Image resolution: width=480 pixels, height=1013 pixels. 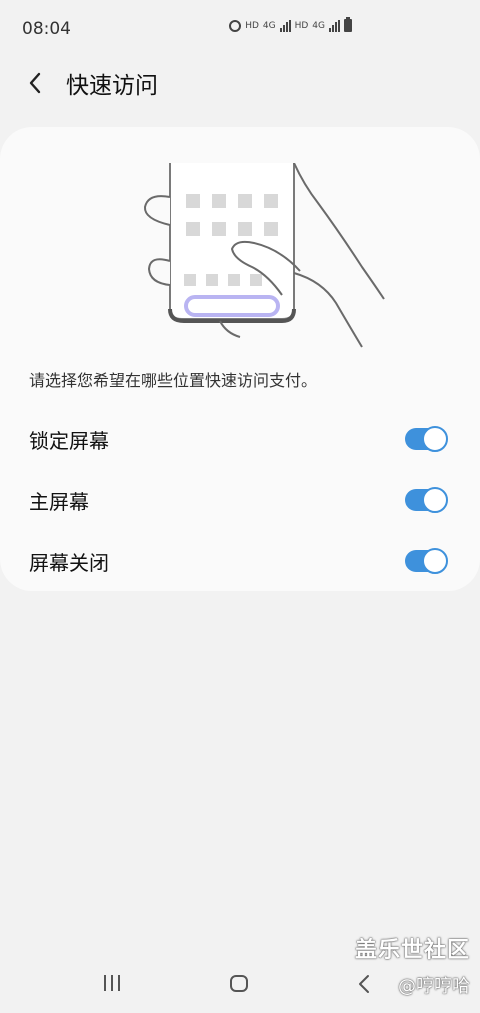 What do you see at coordinates (112, 983) in the screenshot?
I see `recent-apps-icon` at bounding box center [112, 983].